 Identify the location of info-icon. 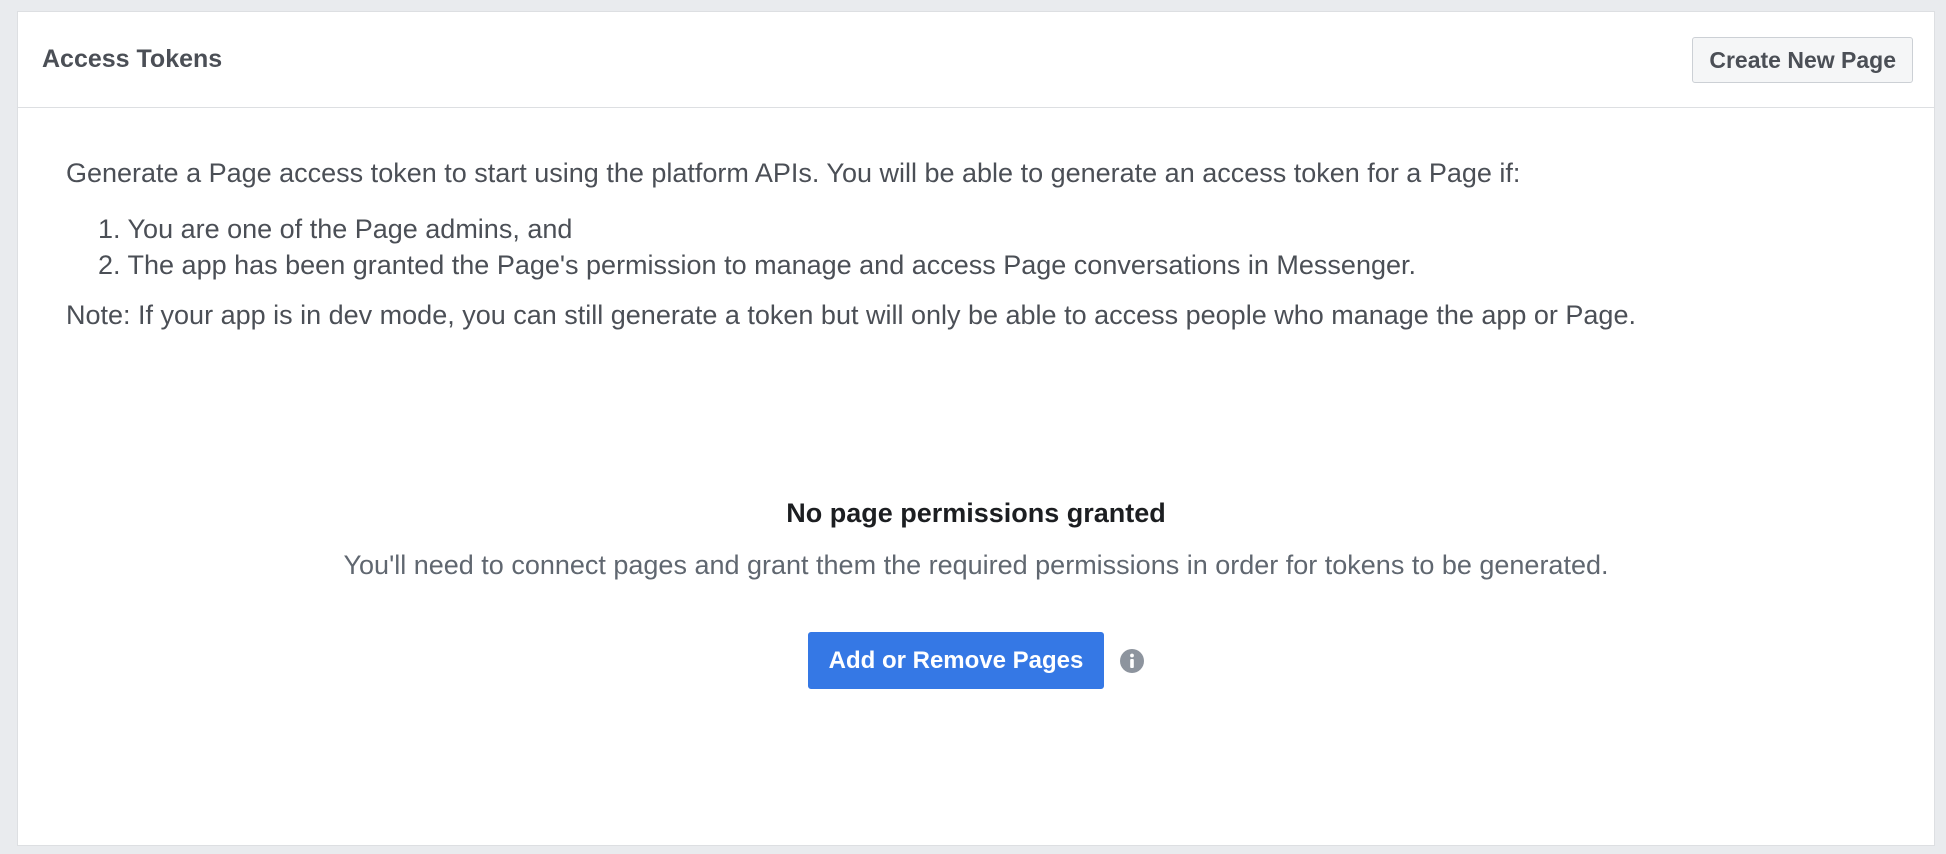
(1132, 661).